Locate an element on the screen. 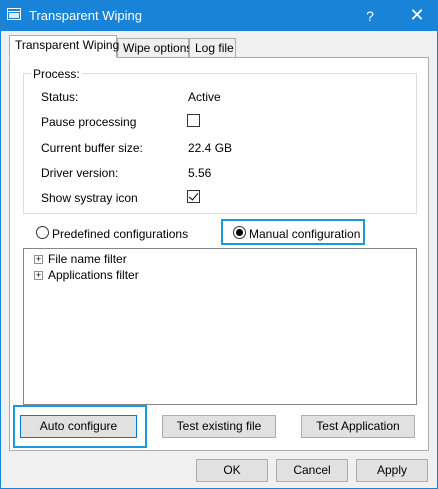  tab-wipe-options: Wipe options is located at coordinates (154, 48).